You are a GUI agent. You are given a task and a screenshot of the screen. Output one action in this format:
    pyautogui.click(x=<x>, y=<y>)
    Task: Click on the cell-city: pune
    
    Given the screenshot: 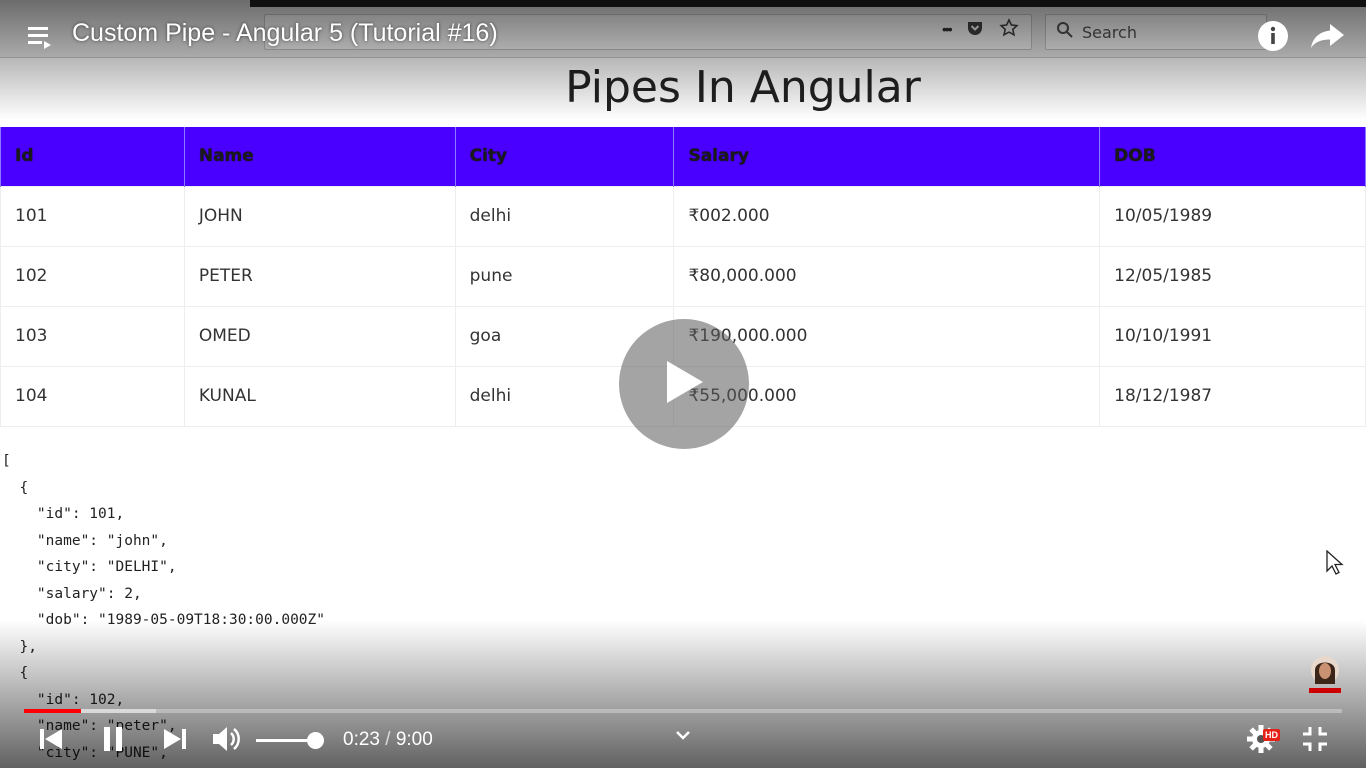 What is the action you would take?
    pyautogui.click(x=564, y=276)
    